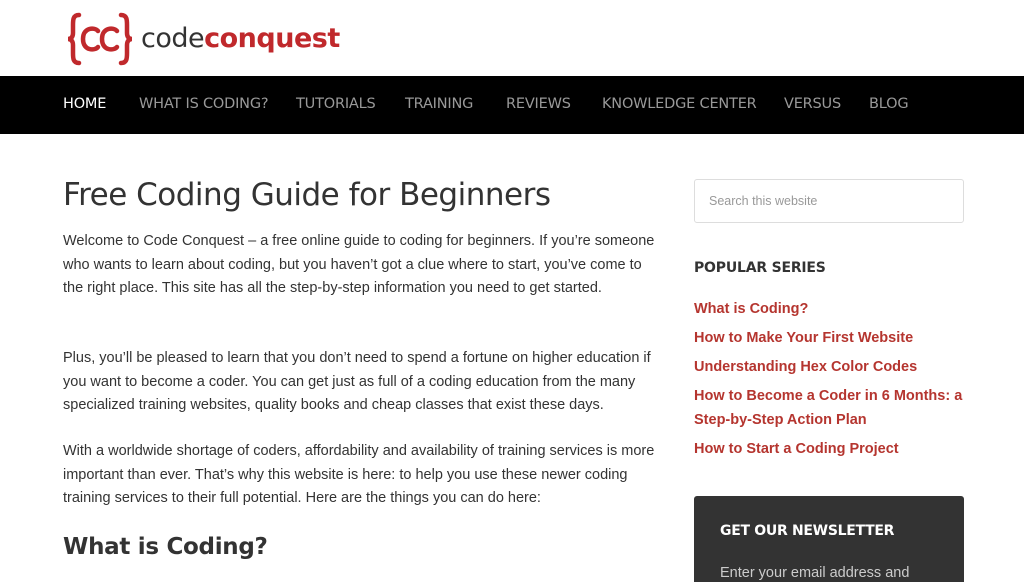 This screenshot has width=1024, height=582. I want to click on nav-item-home: HOME, so click(84, 104).